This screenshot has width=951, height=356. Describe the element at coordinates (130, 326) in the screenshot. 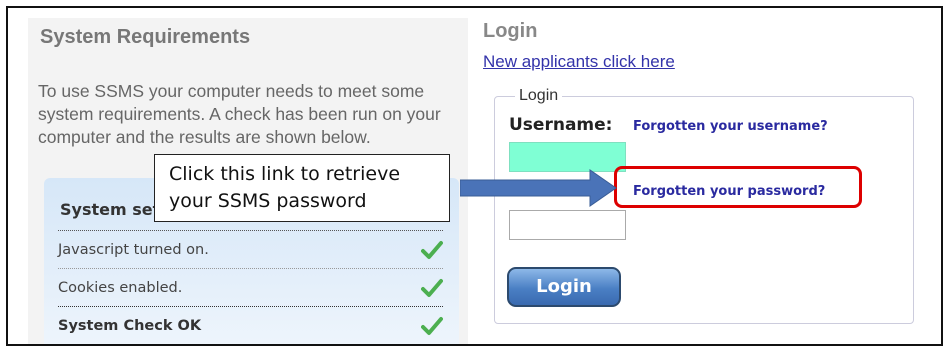

I see `system-check-summary-label: System Check OK` at that location.